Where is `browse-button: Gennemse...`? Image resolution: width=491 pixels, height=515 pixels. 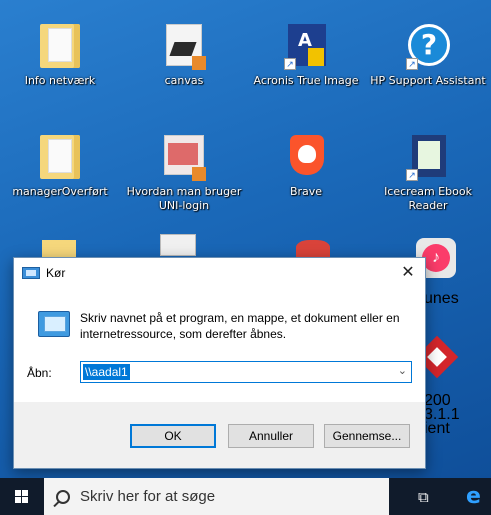
browse-button: Gennemse... is located at coordinates (367, 436).